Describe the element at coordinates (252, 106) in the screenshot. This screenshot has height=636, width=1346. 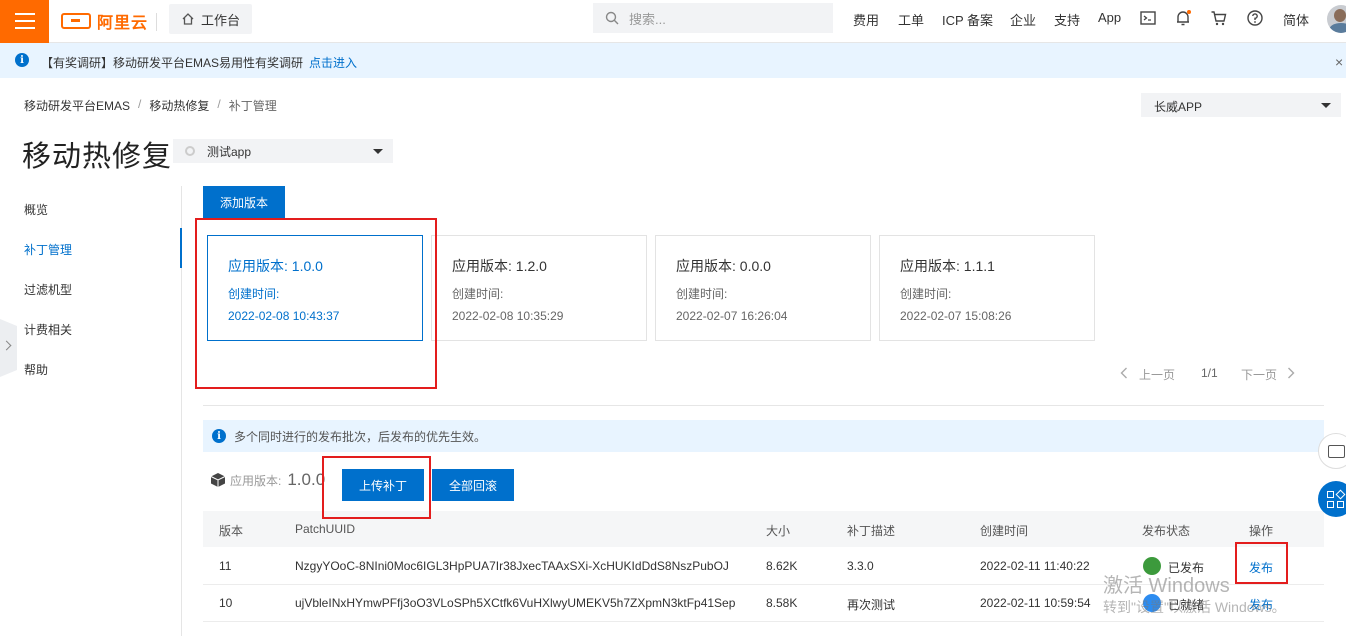
I see `breadcrumb-current: 补丁管理` at that location.